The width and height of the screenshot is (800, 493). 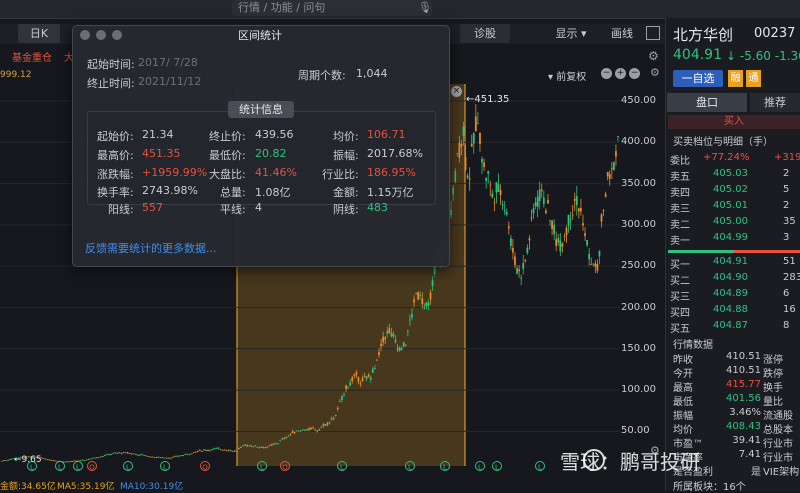 I want to click on quote-value: 是, so click(x=756, y=472).